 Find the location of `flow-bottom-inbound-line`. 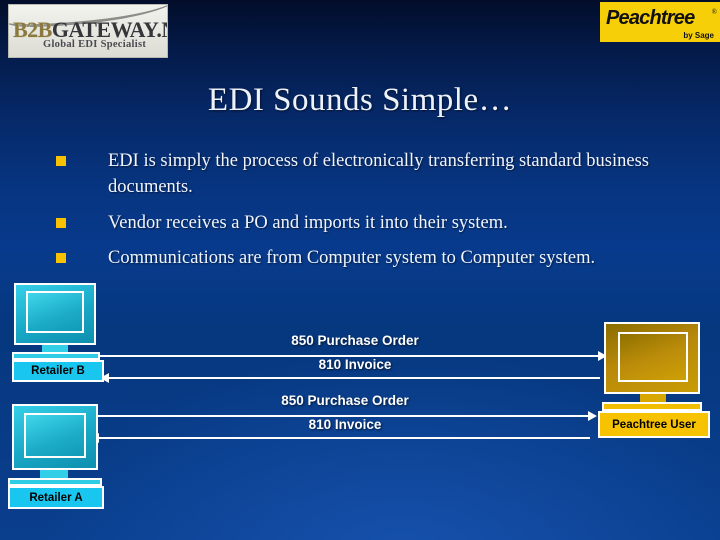

flow-bottom-inbound-line is located at coordinates (340, 438).